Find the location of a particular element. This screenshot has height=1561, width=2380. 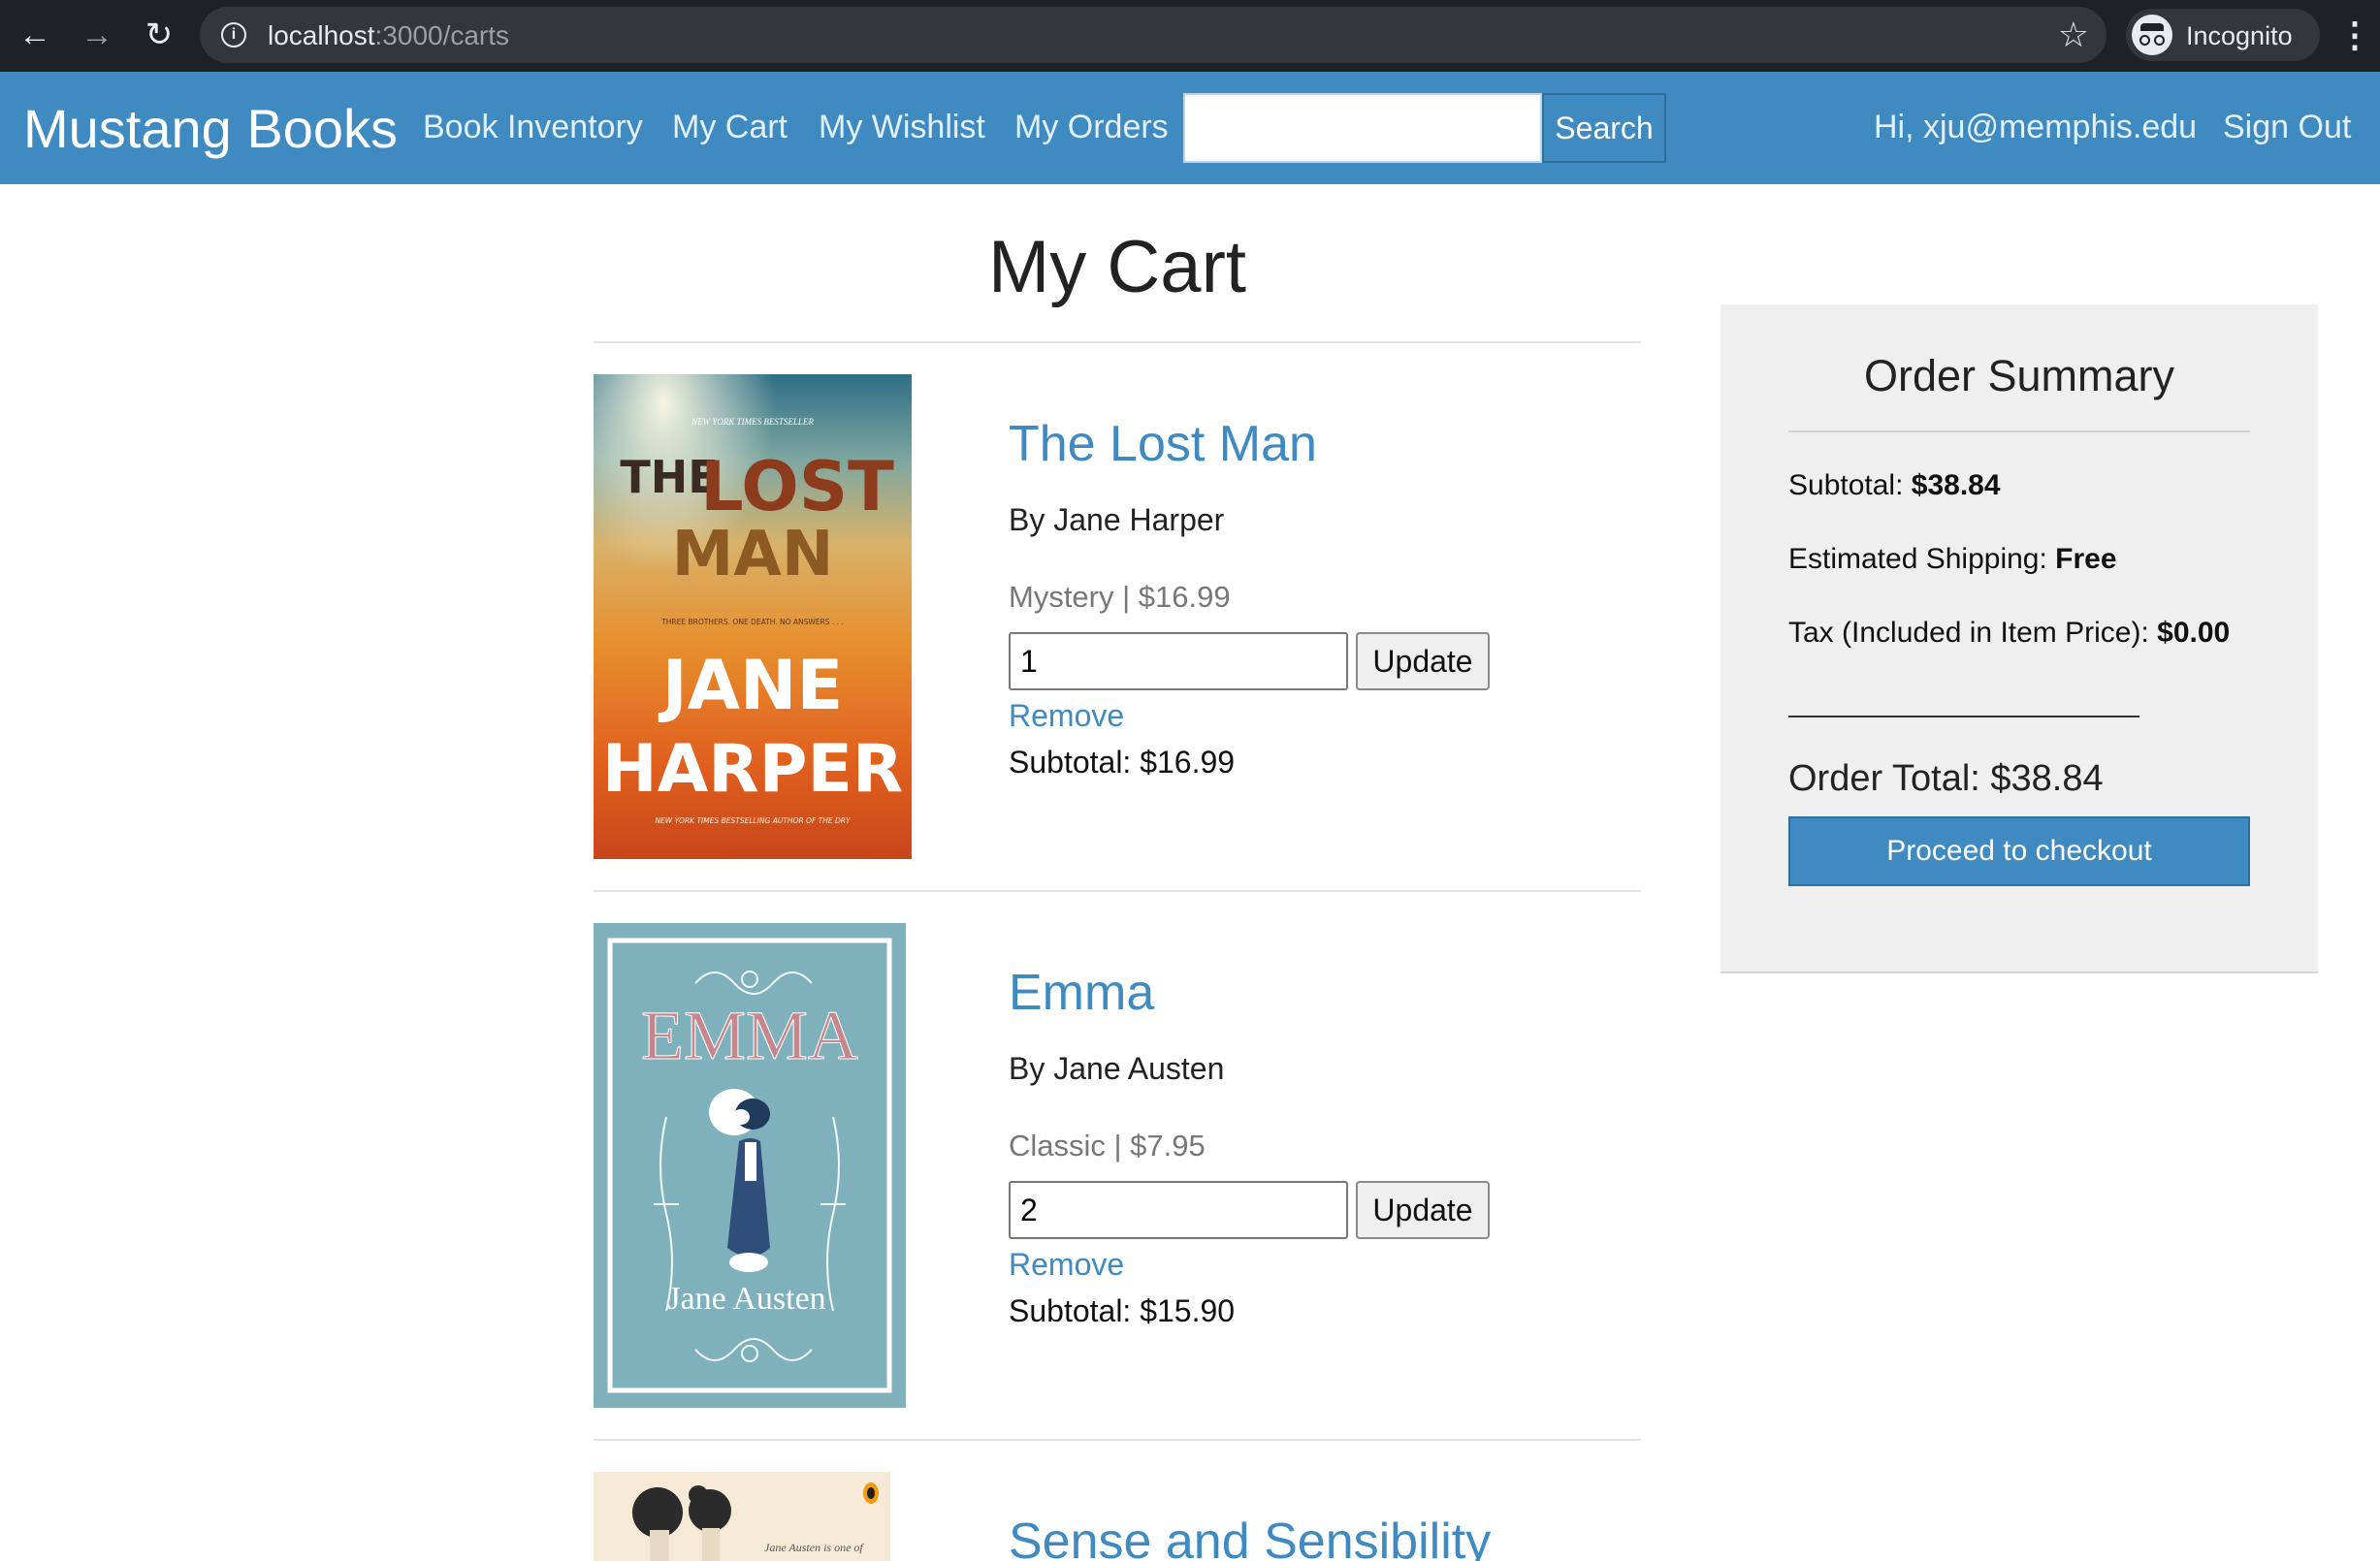

summary-tax-label: Tax (Included in Item Price): is located at coordinates (1968, 633).